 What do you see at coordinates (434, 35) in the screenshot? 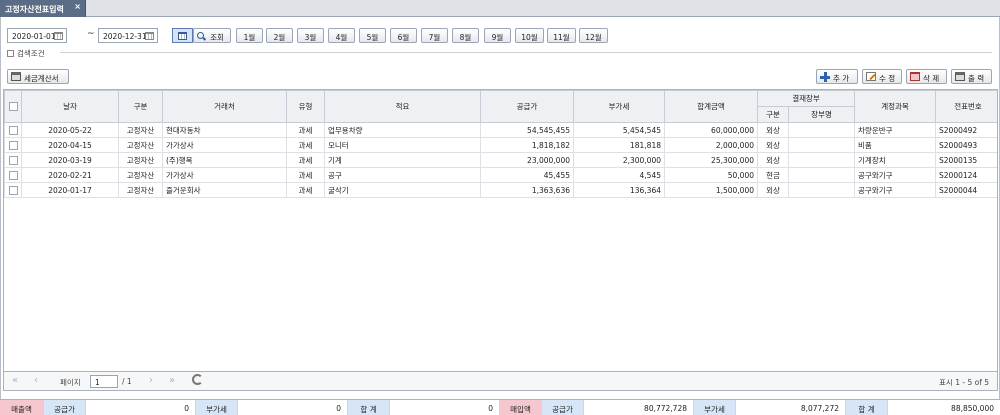
I see `month-button-7: 7월` at bounding box center [434, 35].